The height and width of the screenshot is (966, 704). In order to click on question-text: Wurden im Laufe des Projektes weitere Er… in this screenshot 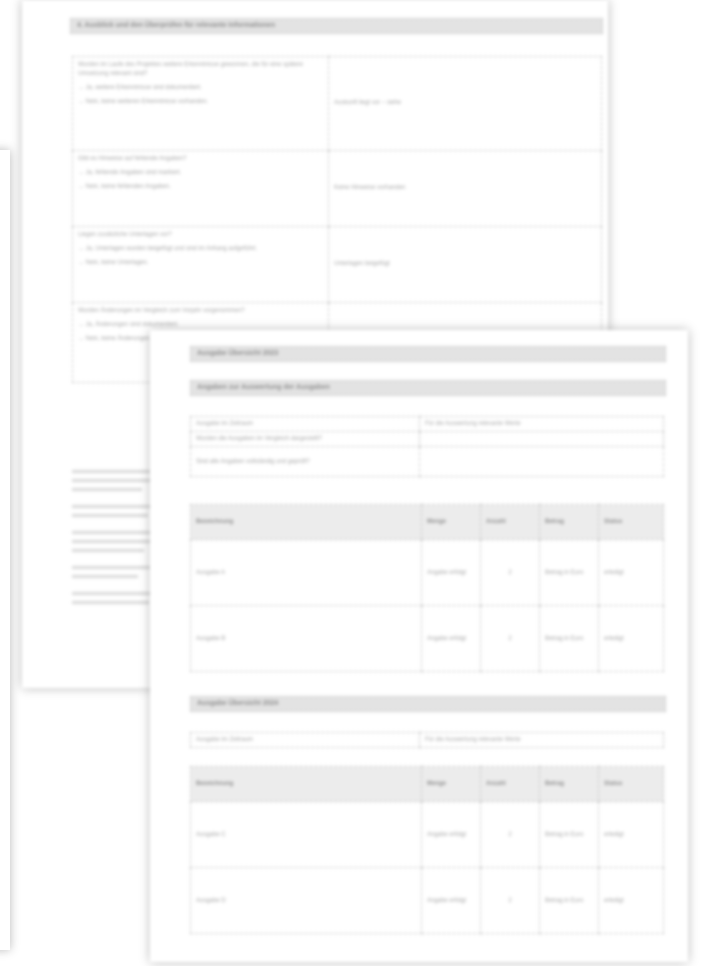, I will do `click(191, 69)`.